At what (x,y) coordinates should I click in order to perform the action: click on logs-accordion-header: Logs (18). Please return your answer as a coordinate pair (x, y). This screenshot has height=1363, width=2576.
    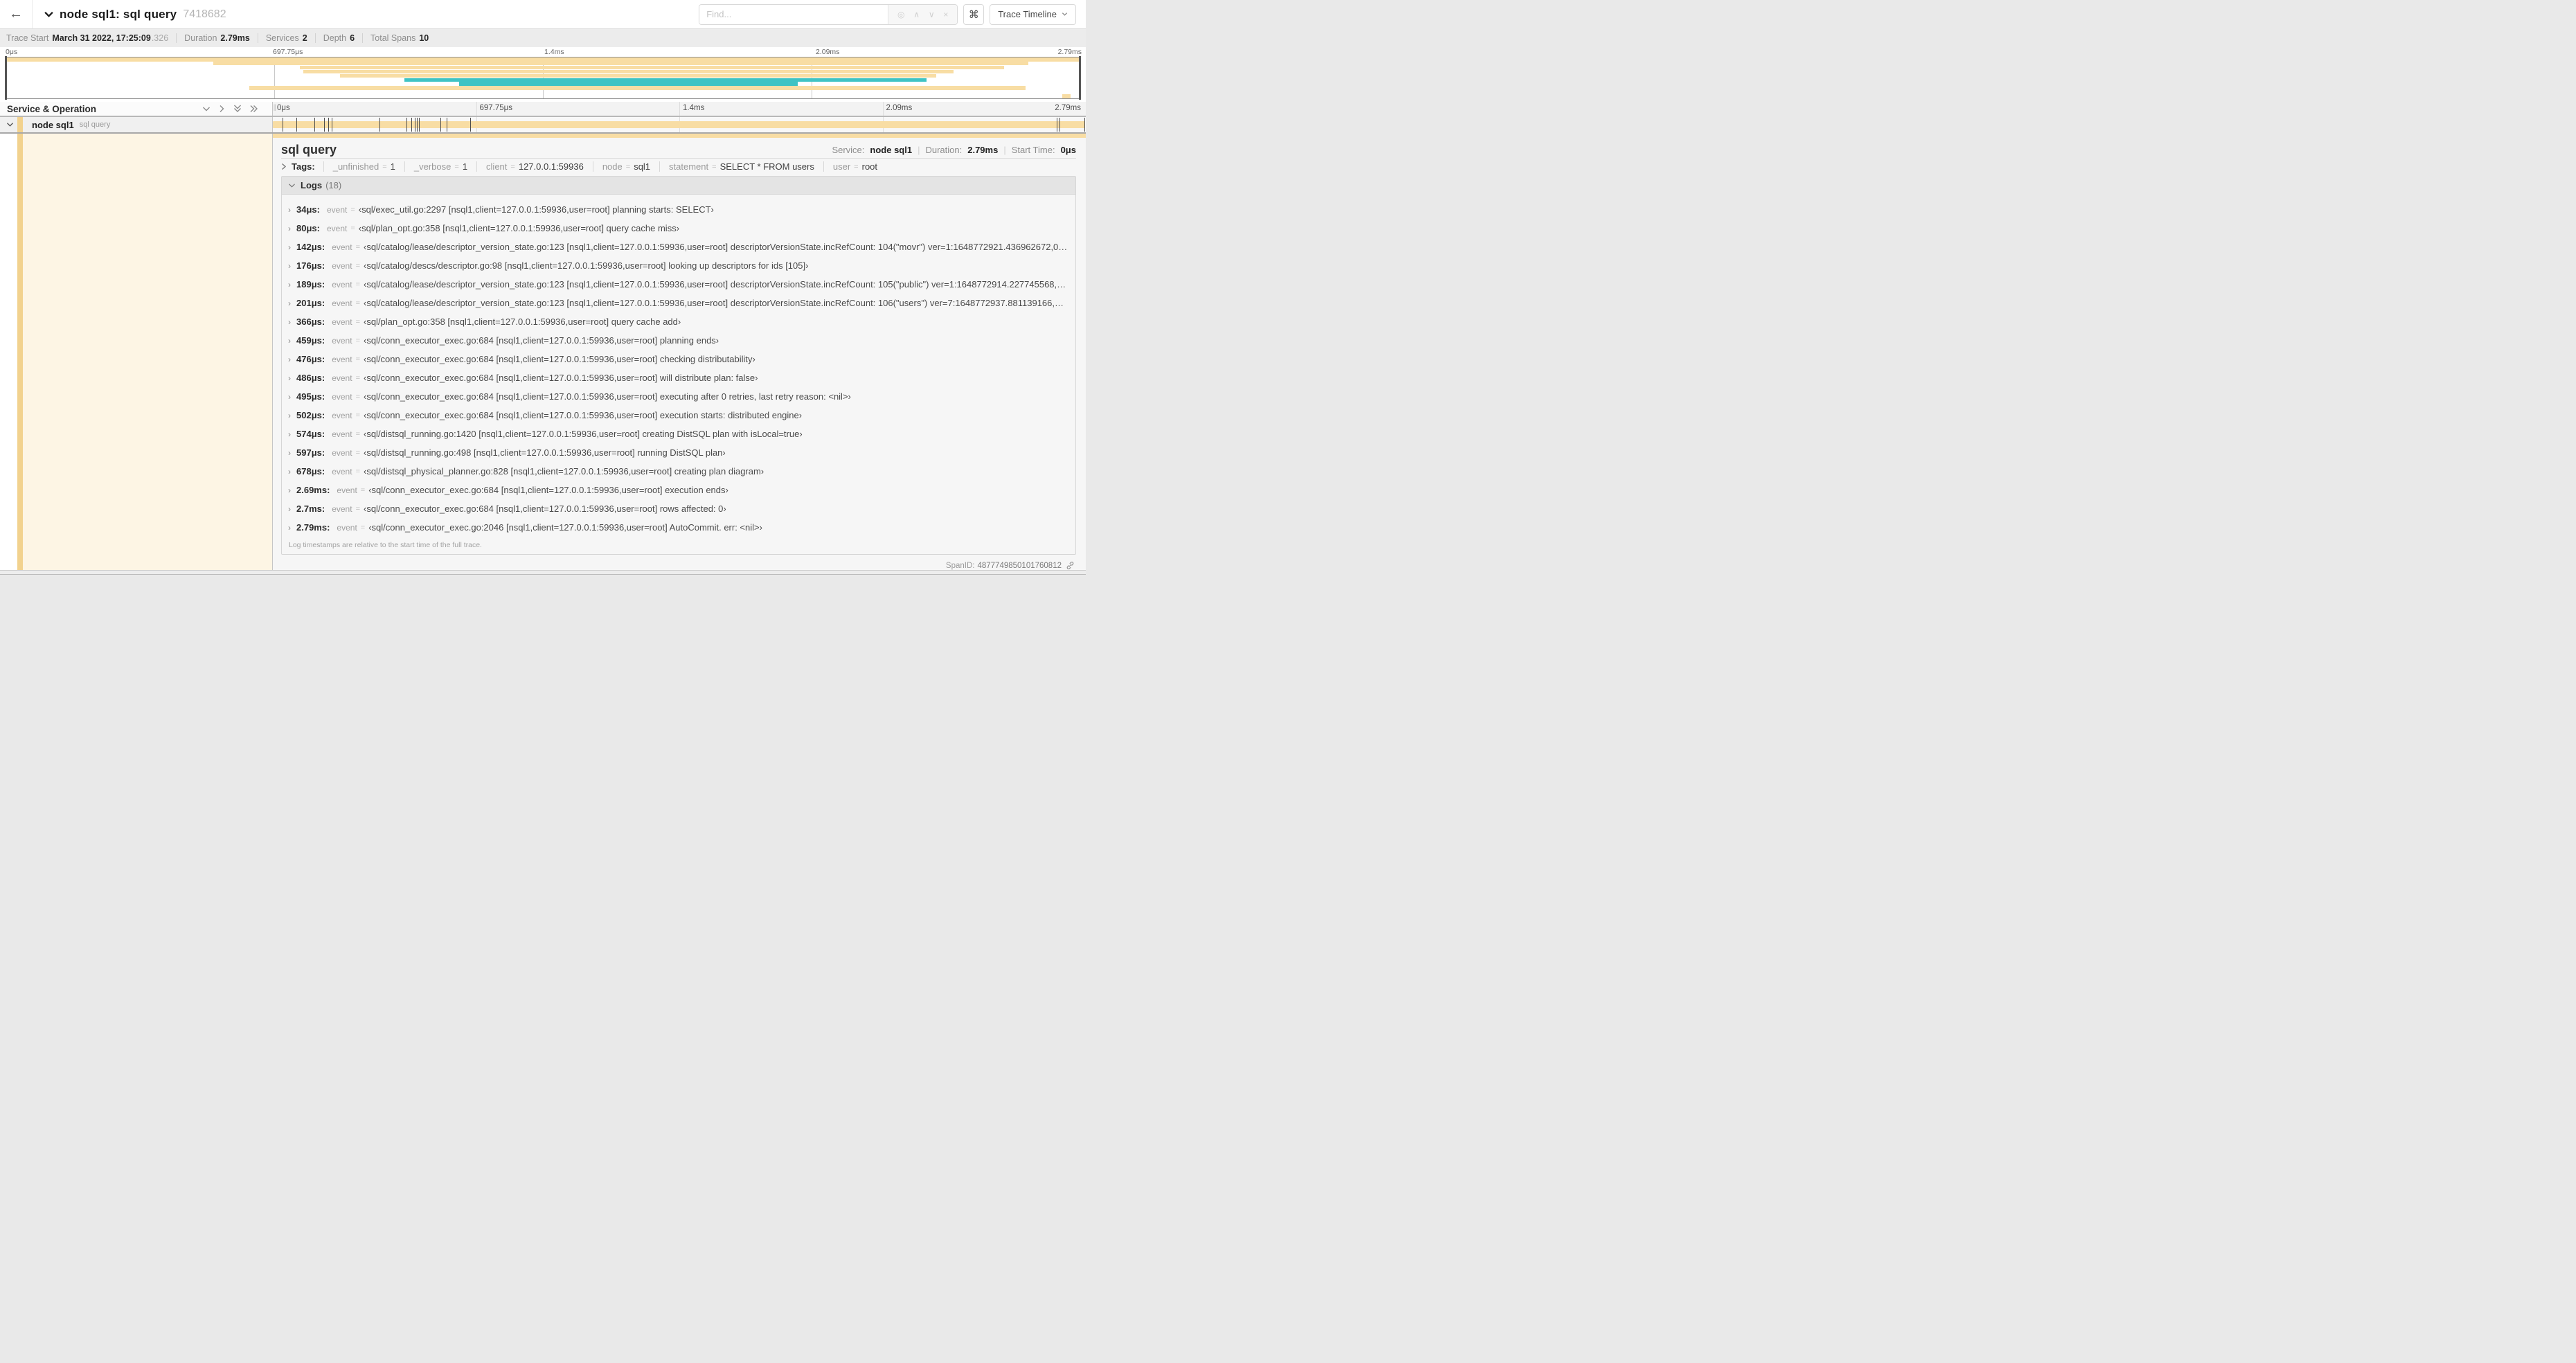
    Looking at the image, I should click on (678, 186).